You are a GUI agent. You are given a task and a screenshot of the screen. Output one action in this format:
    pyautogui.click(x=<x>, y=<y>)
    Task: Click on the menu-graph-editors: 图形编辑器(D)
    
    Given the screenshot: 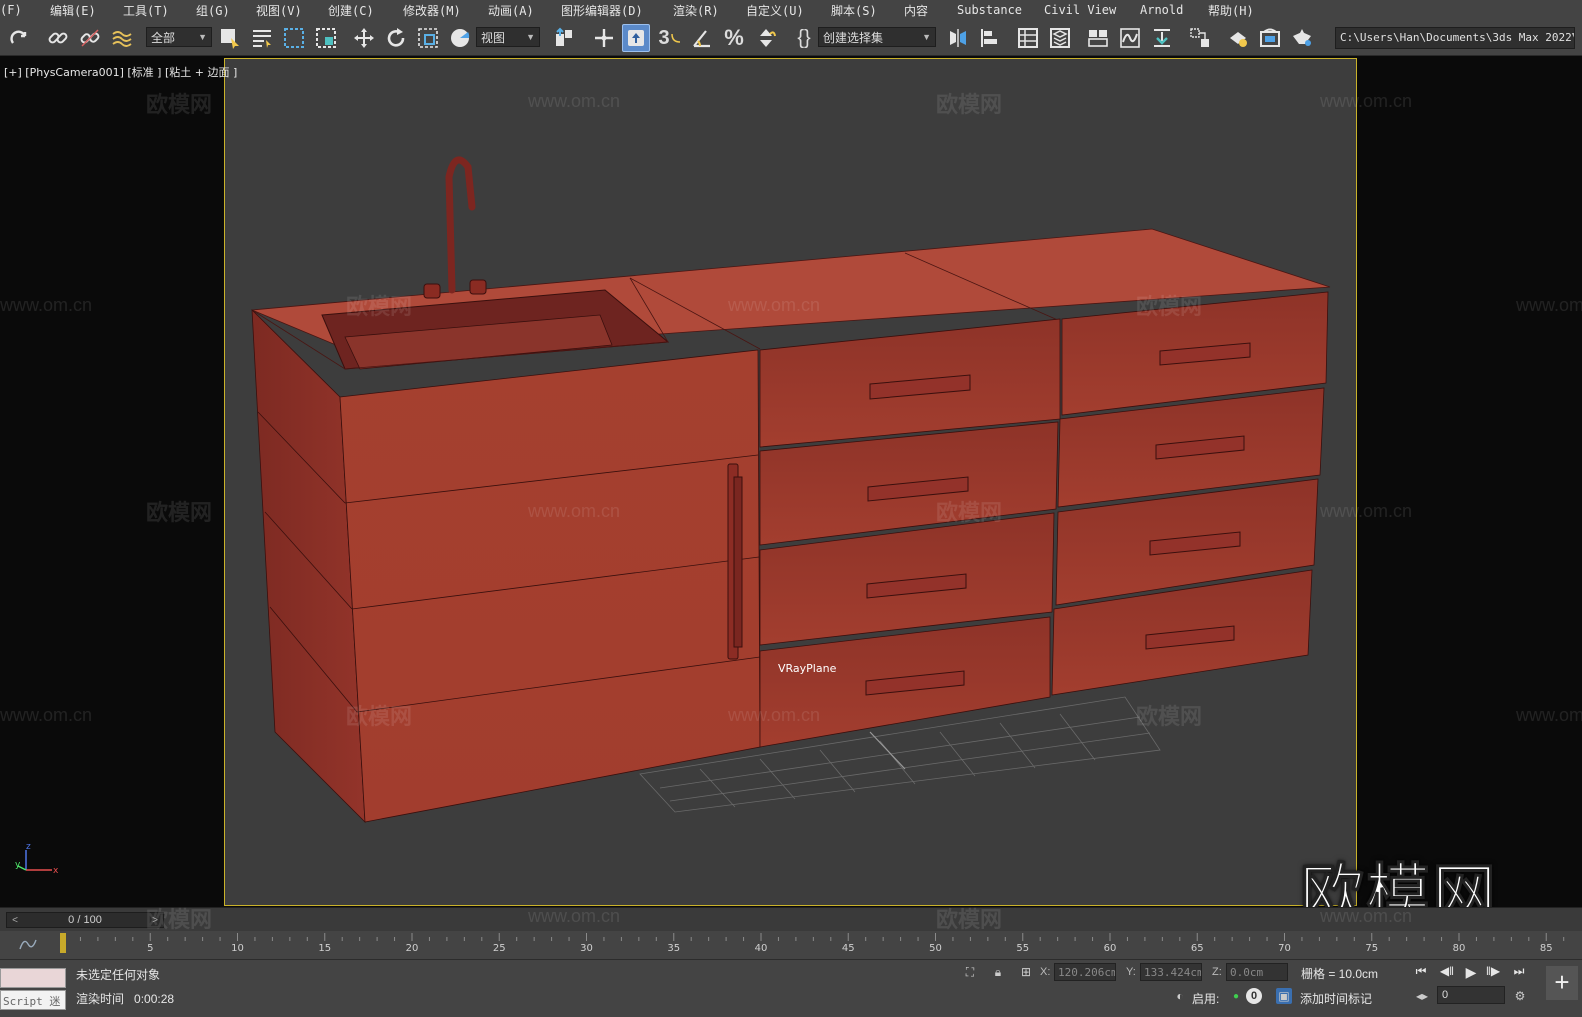 What is the action you would take?
    pyautogui.click(x=602, y=10)
    